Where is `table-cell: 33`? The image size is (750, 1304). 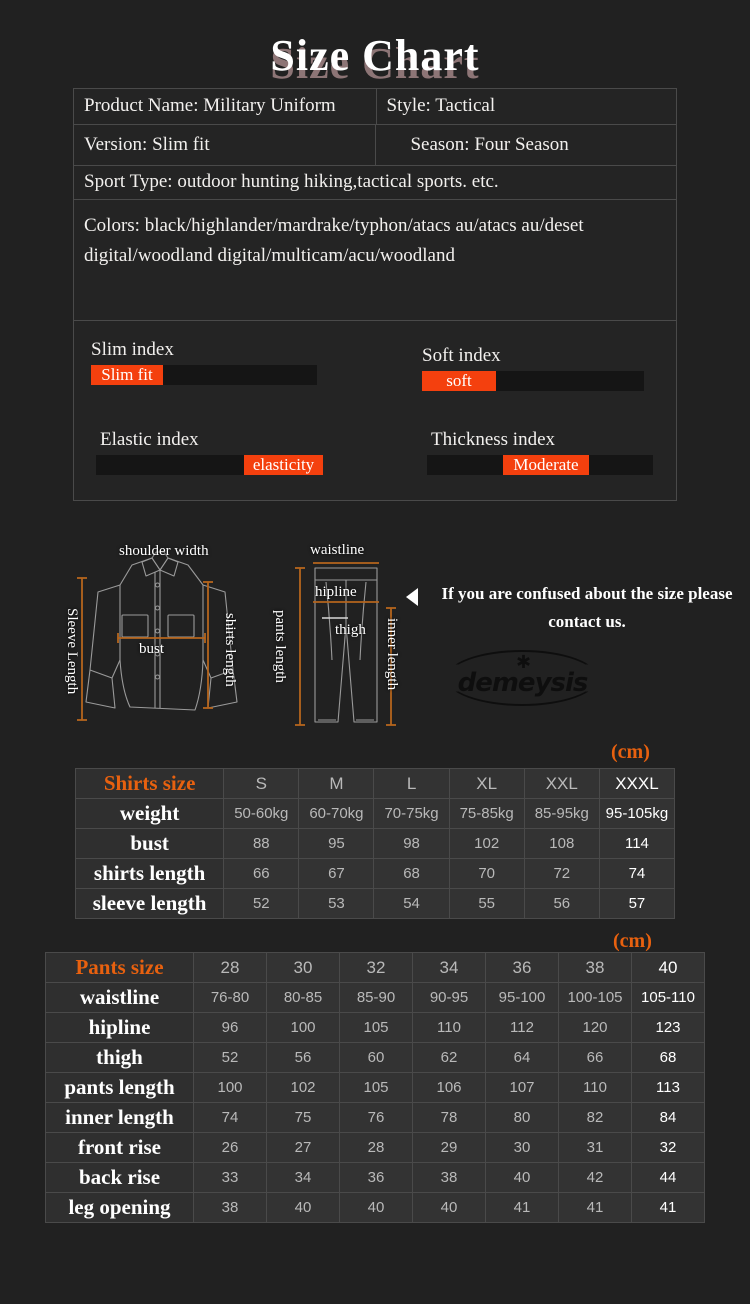
table-cell: 33 is located at coordinates (230, 1177).